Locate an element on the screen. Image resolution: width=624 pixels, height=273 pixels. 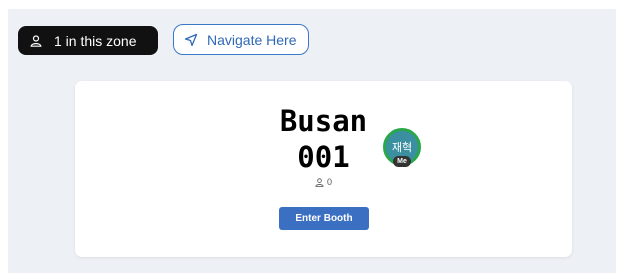
navigation-arrow-icon is located at coordinates (191, 39).